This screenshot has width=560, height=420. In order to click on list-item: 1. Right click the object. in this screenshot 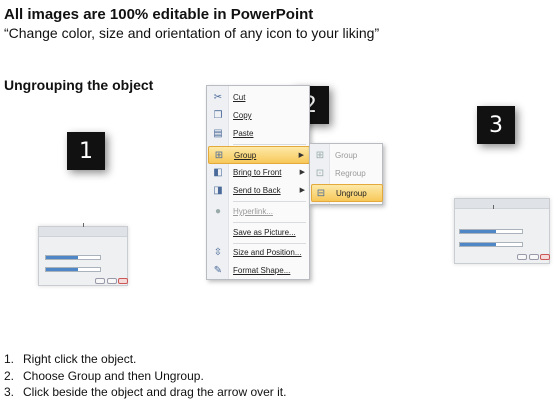, I will do `click(70, 359)`.